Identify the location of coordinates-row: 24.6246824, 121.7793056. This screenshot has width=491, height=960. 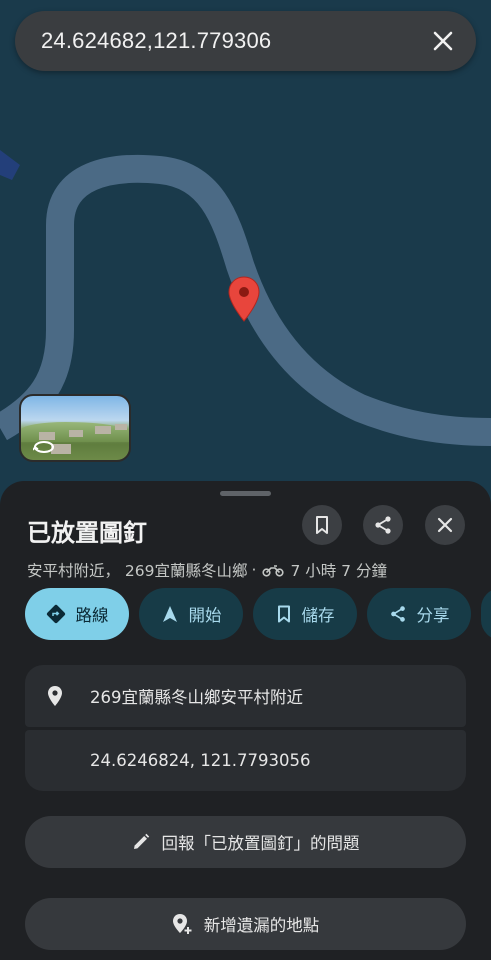
(245, 760).